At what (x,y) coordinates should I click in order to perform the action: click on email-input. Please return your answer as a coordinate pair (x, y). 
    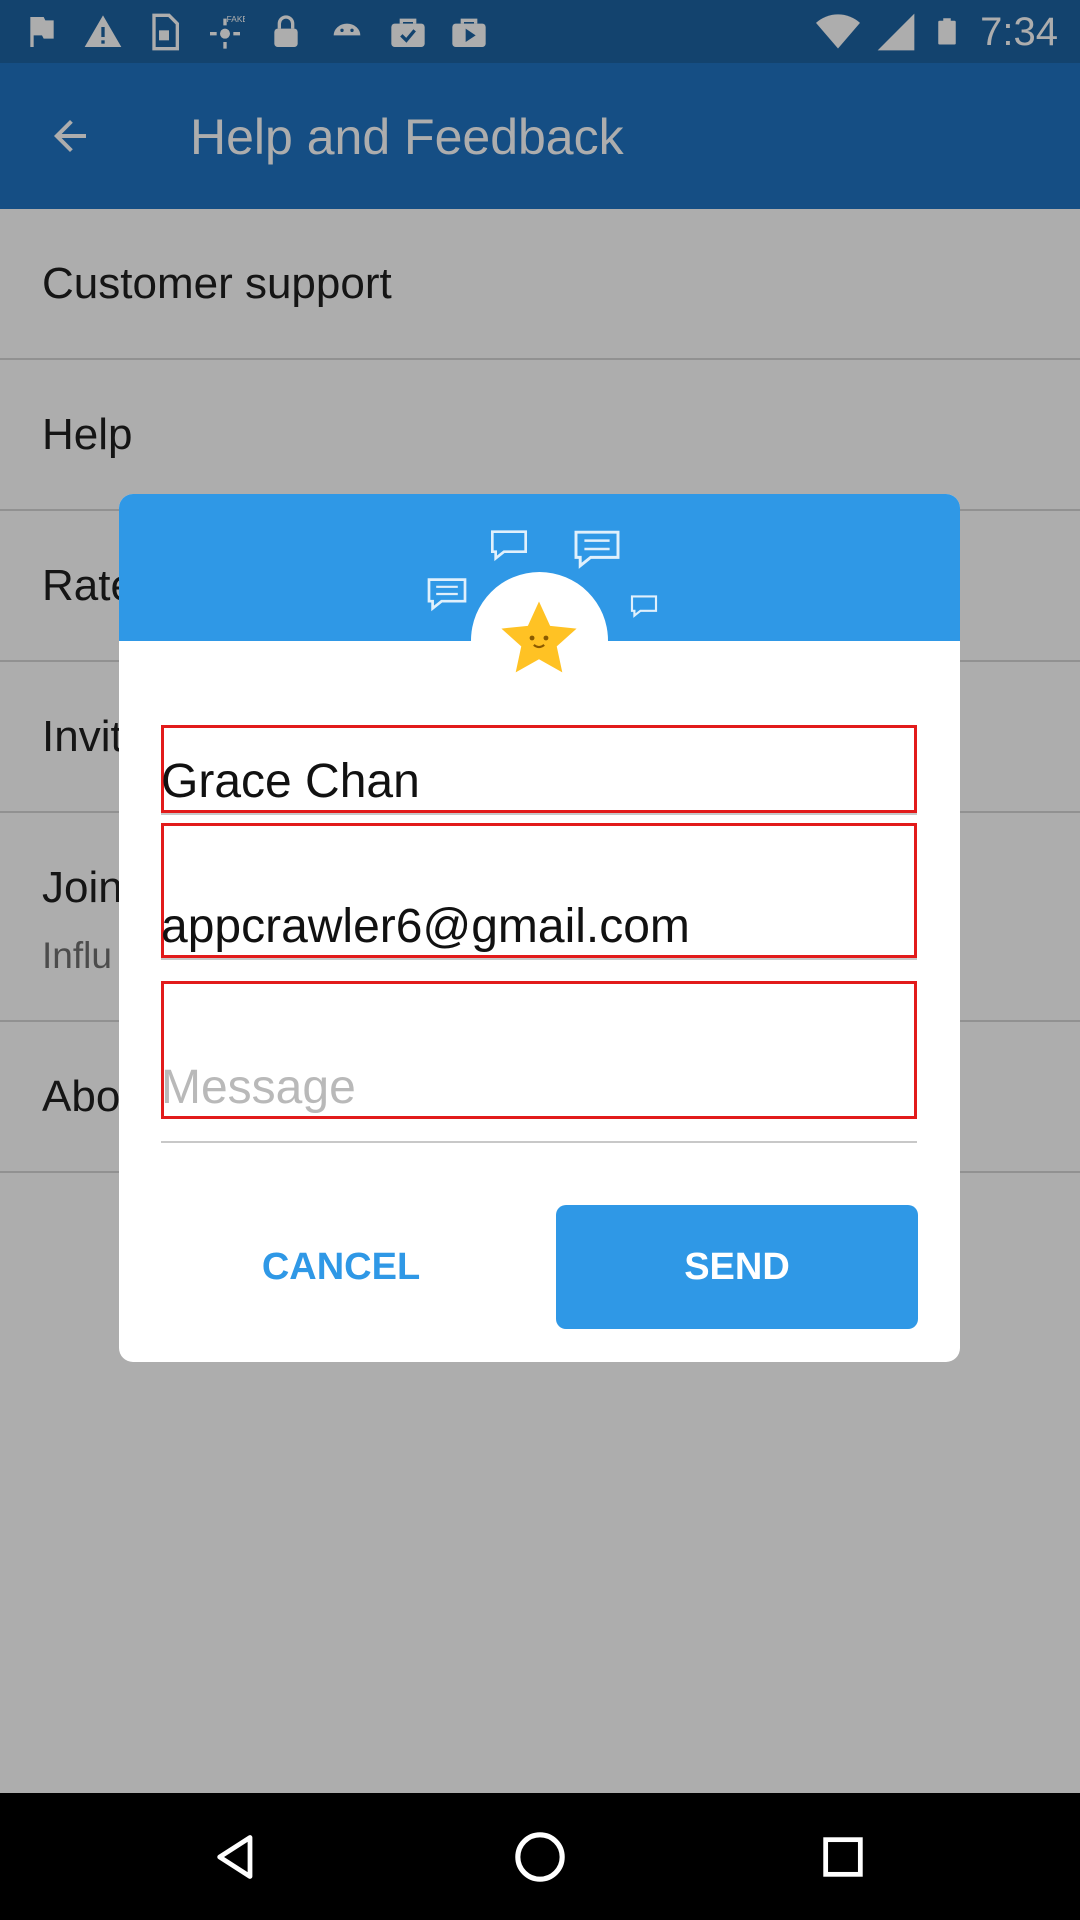
    Looking at the image, I should click on (539, 926).